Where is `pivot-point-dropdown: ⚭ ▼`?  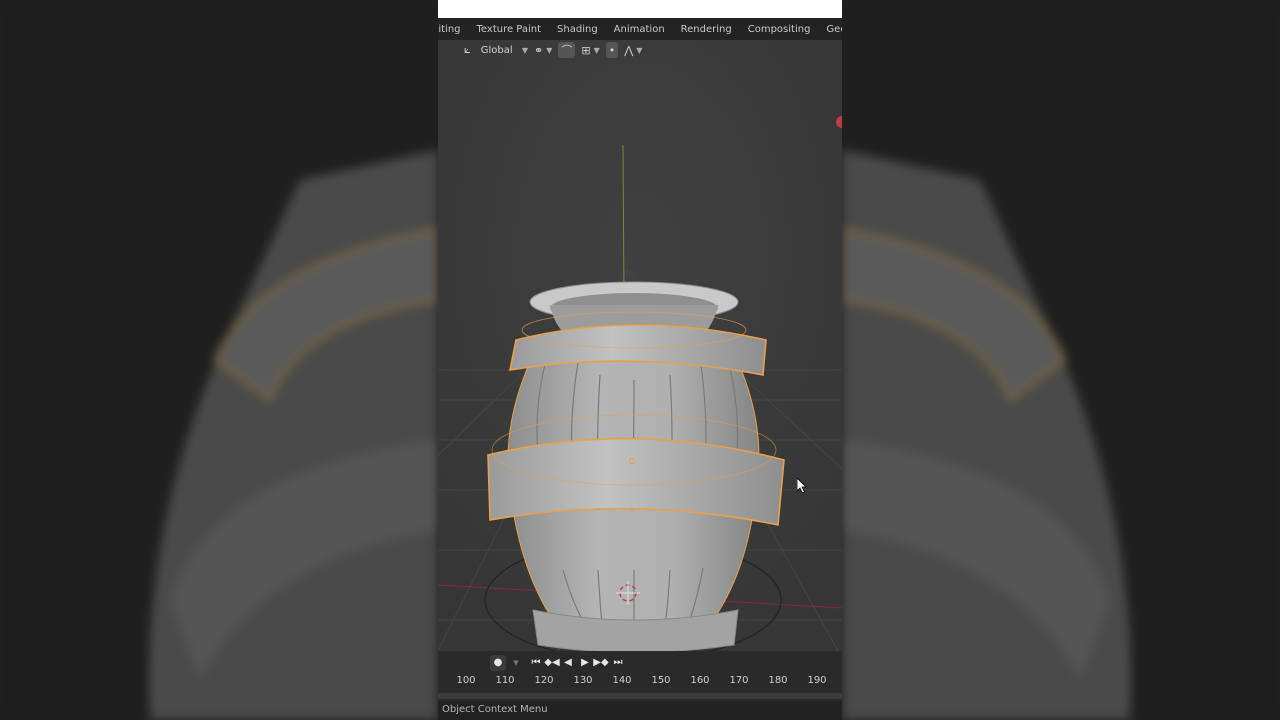
pivot-point-dropdown: ⚭ ▼ is located at coordinates (543, 50).